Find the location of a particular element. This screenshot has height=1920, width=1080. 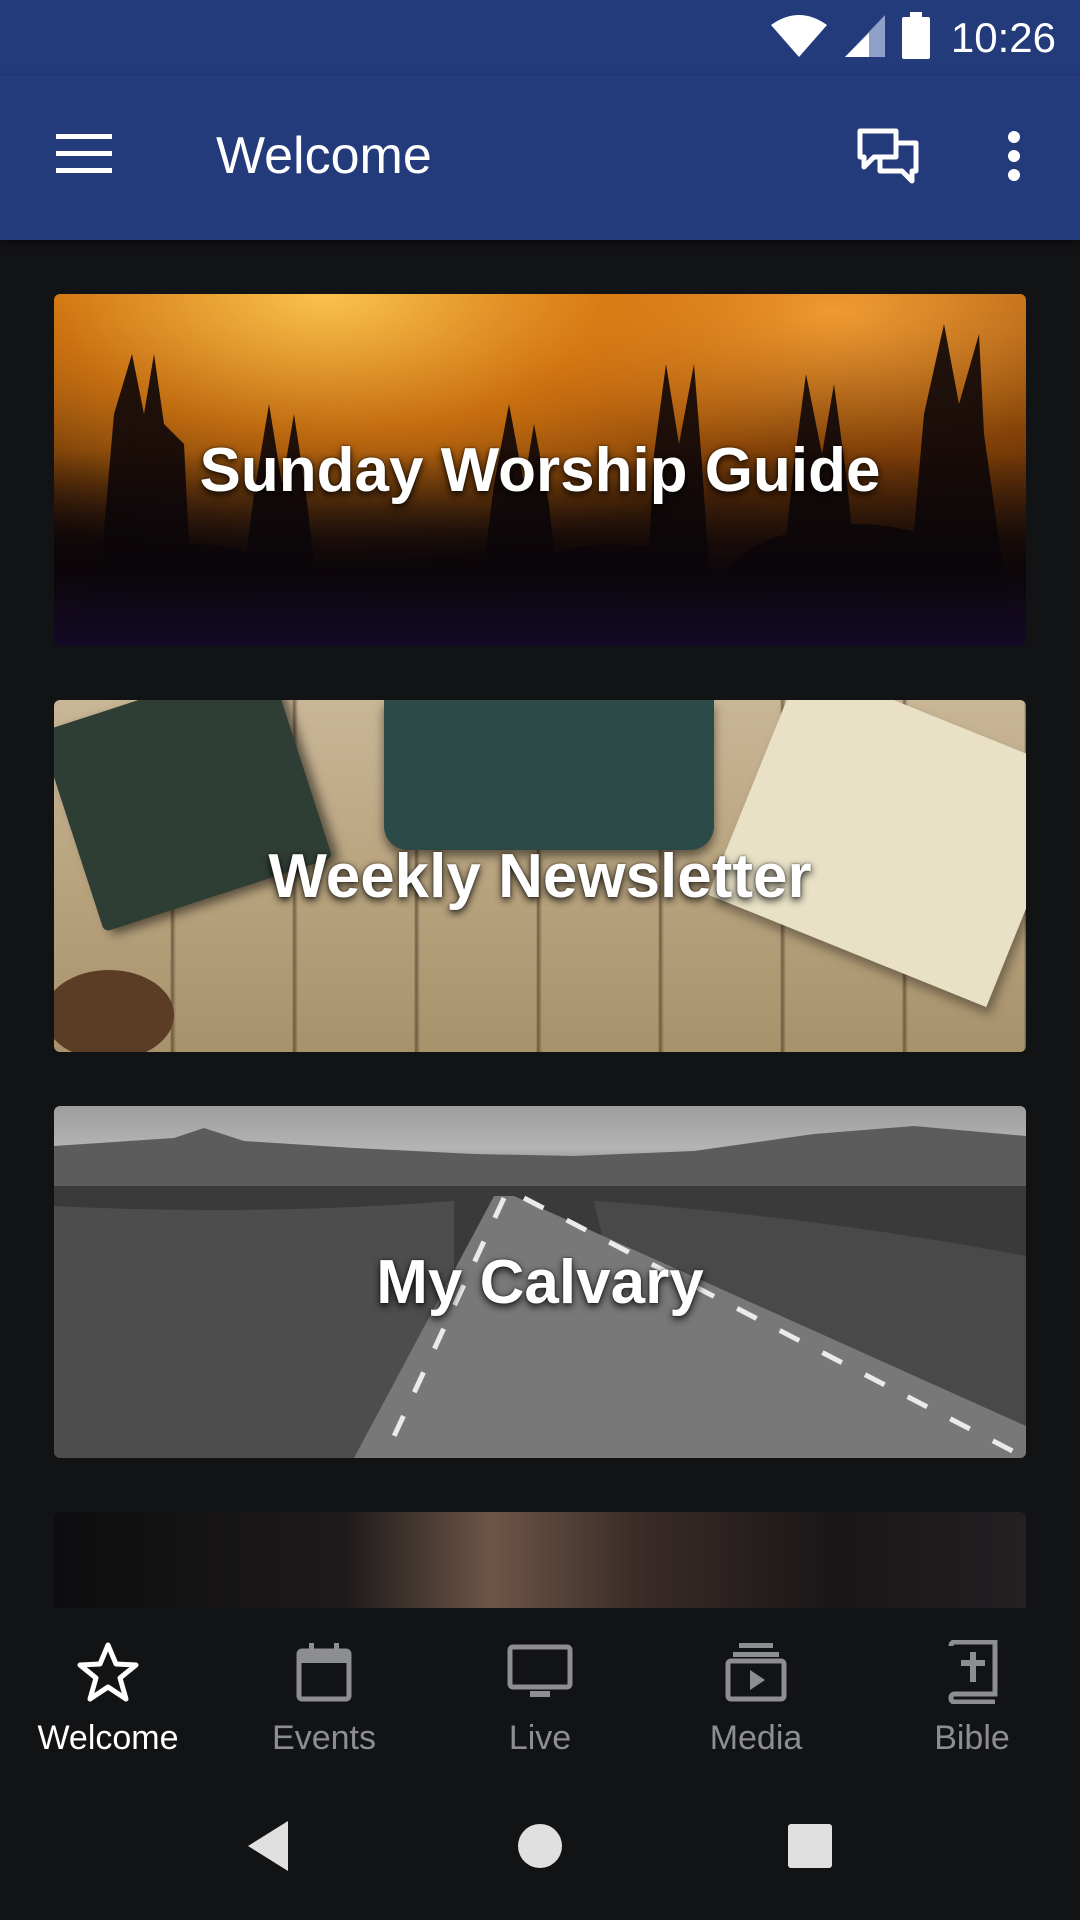

bottom-navigation: Welcome Events Live Media Bible is located at coordinates (540, 1692).